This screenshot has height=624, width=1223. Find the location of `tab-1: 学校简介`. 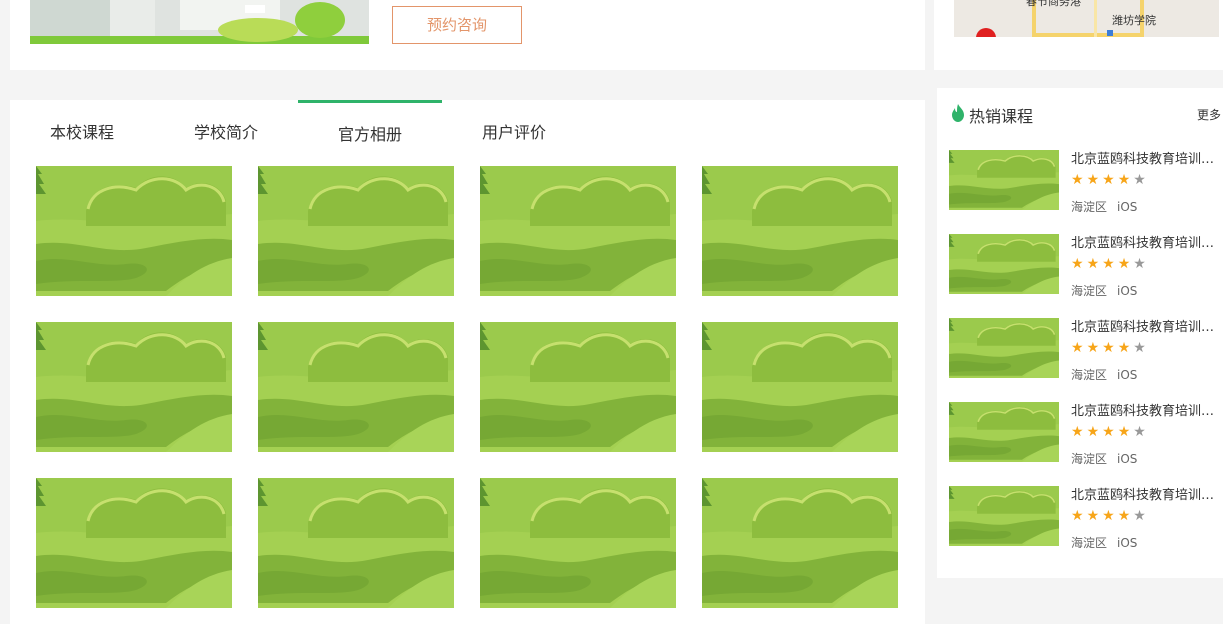

tab-1: 学校简介 is located at coordinates (226, 132).